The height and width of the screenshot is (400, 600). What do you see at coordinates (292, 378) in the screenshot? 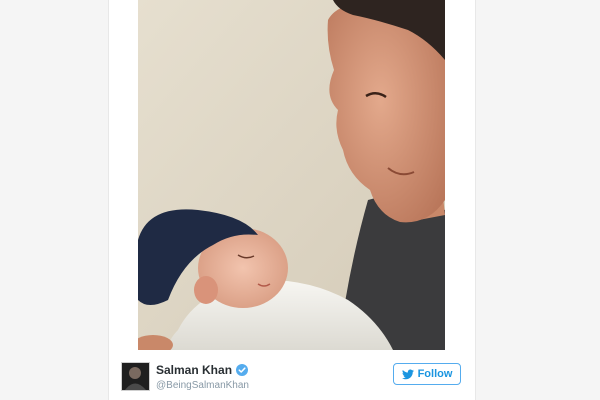
I see `tweet-author-bar: Salman Khan @BeingSalmanKhan Follow` at bounding box center [292, 378].